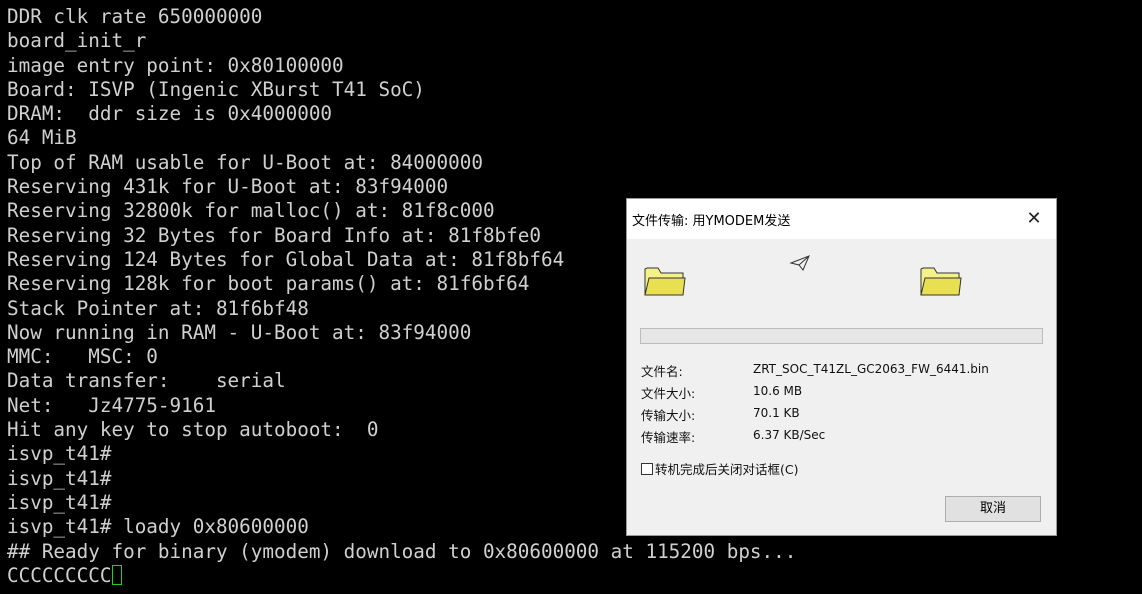  Describe the element at coordinates (711, 221) in the screenshot. I see `dialog-title: 文件传输: 用YMODEM发送` at that location.